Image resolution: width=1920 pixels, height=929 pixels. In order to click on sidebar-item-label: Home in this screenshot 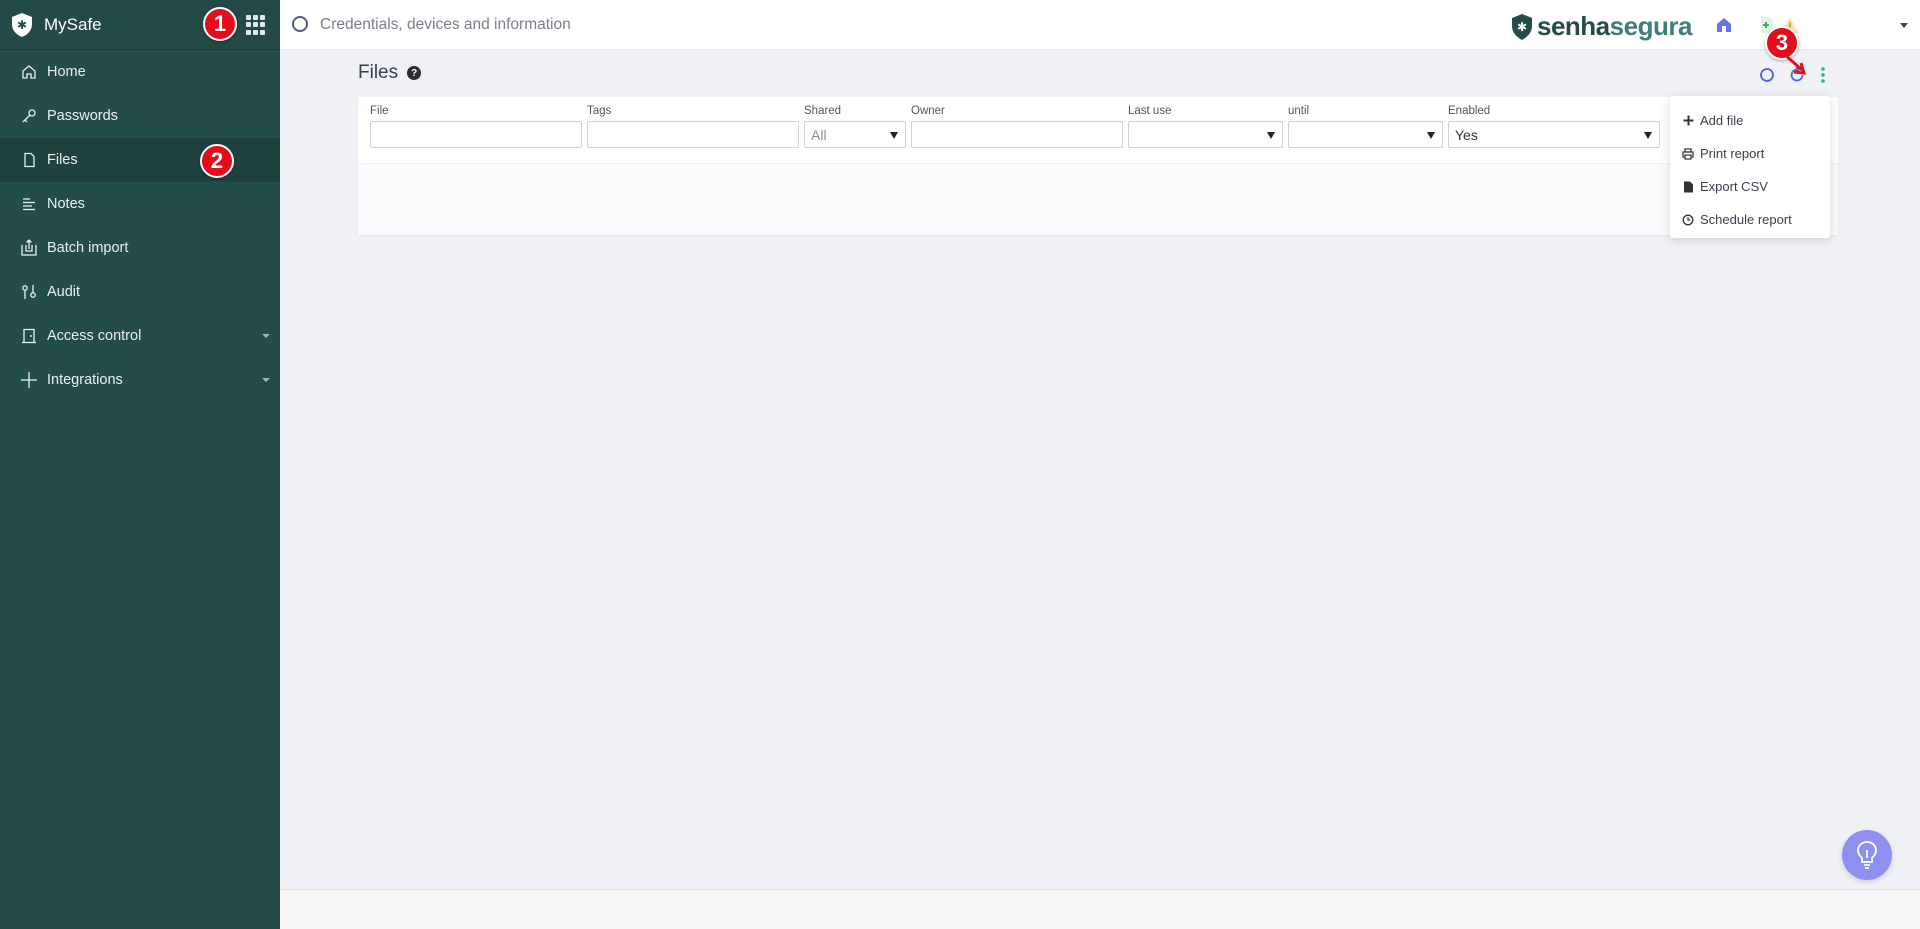, I will do `click(66, 72)`.